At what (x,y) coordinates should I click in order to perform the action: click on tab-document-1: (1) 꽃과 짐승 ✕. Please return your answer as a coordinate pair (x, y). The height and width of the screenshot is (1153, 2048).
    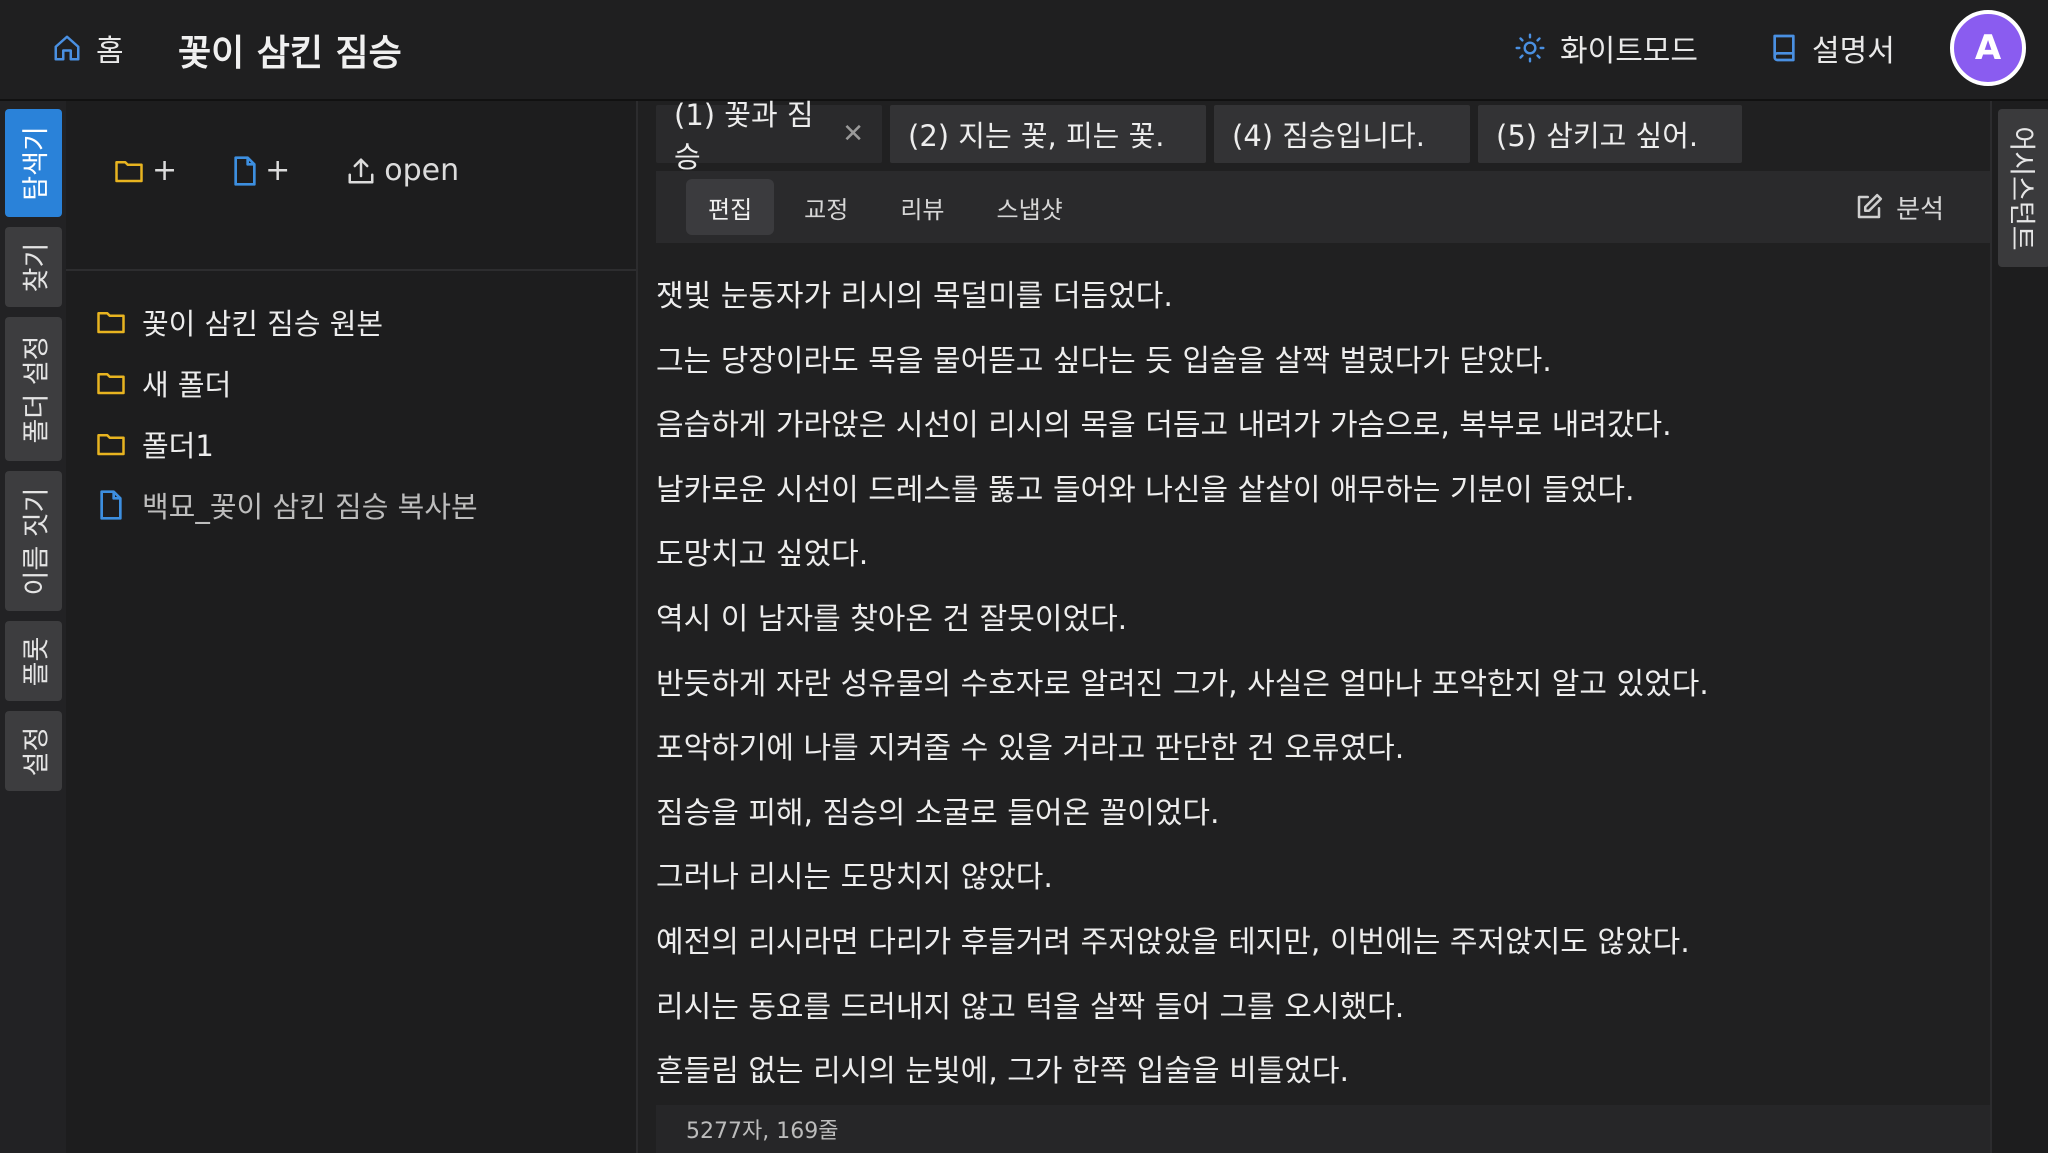
    Looking at the image, I should click on (769, 136).